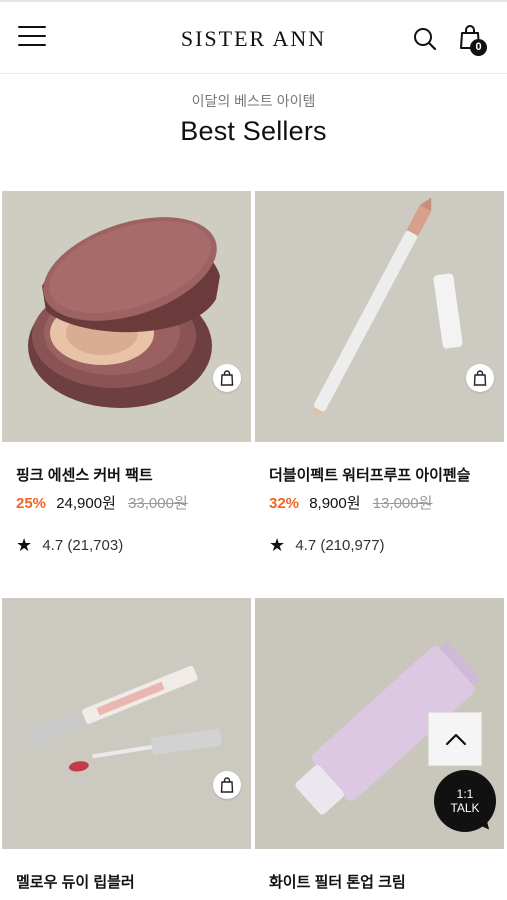  Describe the element at coordinates (83, 545) in the screenshot. I see `rating-value: 4.7 (21,703)` at that location.